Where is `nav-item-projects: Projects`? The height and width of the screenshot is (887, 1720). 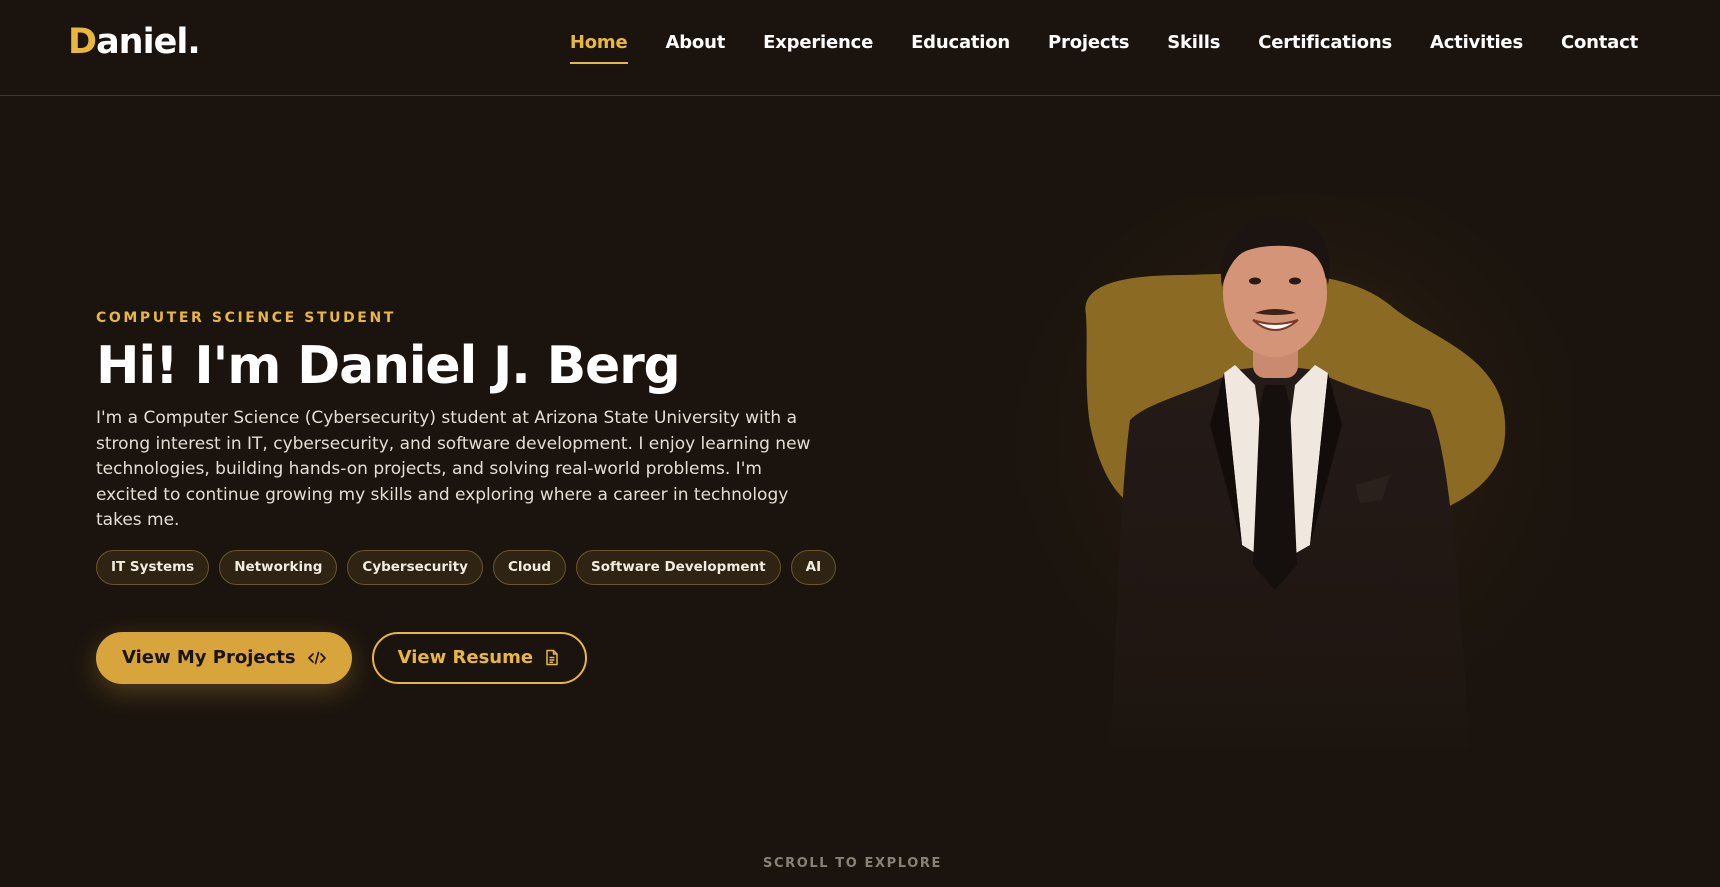 nav-item-projects: Projects is located at coordinates (1088, 42).